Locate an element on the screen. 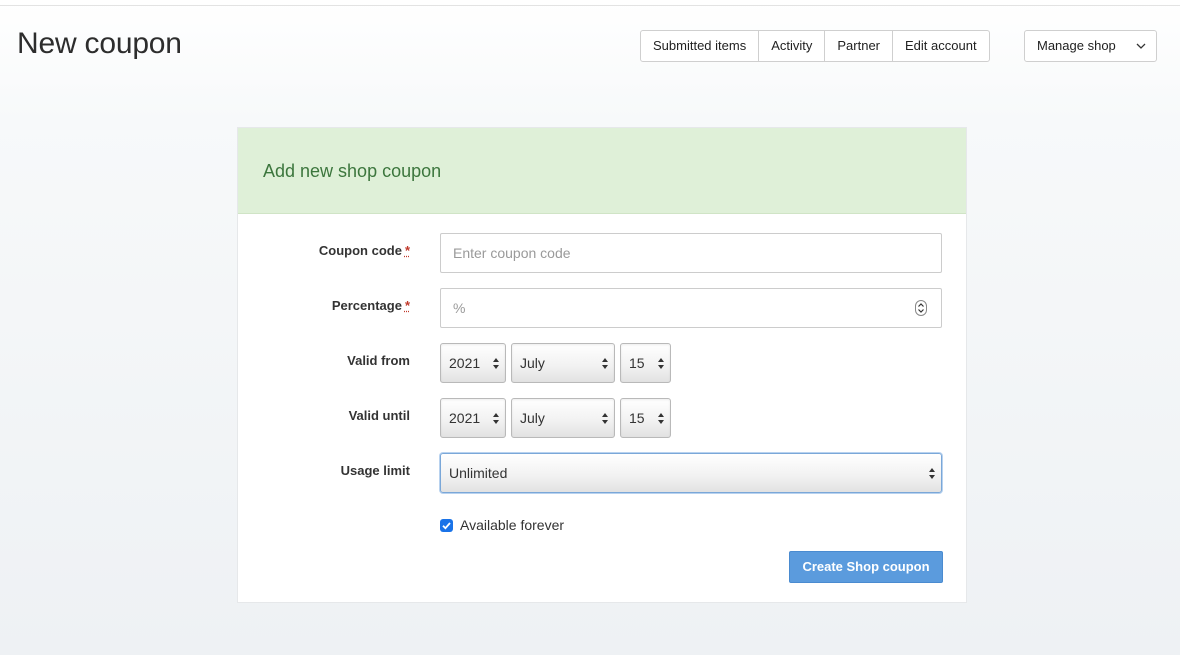  available-forever-row: Available forever is located at coordinates (502, 525).